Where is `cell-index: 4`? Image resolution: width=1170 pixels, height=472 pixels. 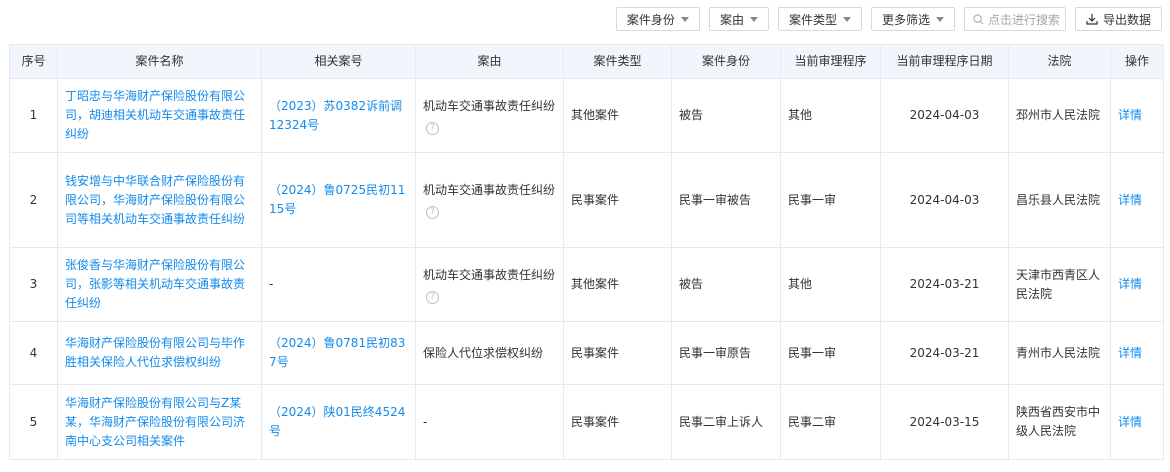 cell-index: 4 is located at coordinates (33, 353).